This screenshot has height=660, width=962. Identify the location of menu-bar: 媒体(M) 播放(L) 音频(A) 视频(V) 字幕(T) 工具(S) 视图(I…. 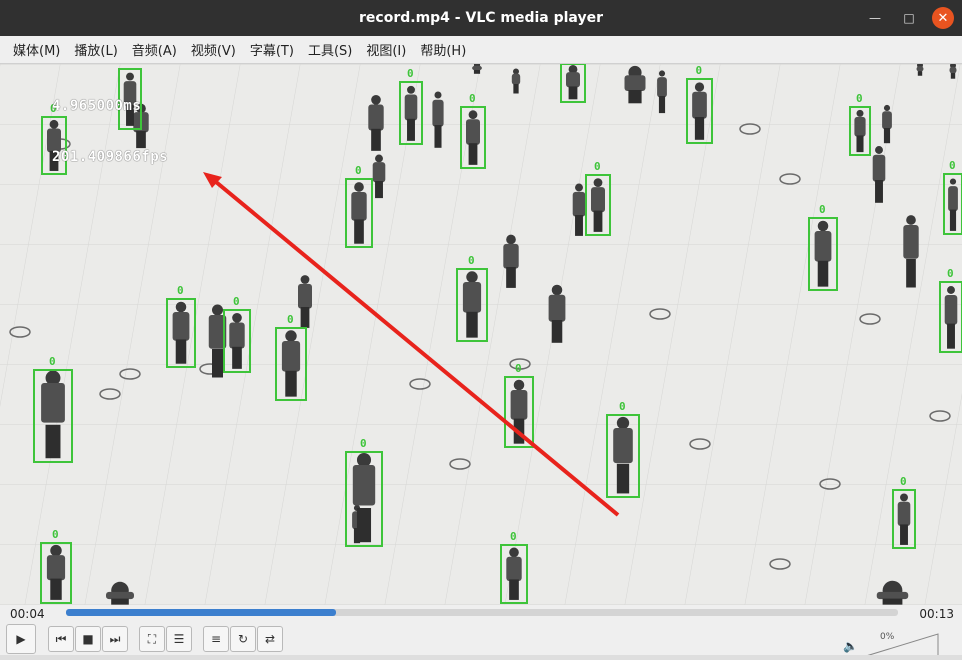
(481, 50).